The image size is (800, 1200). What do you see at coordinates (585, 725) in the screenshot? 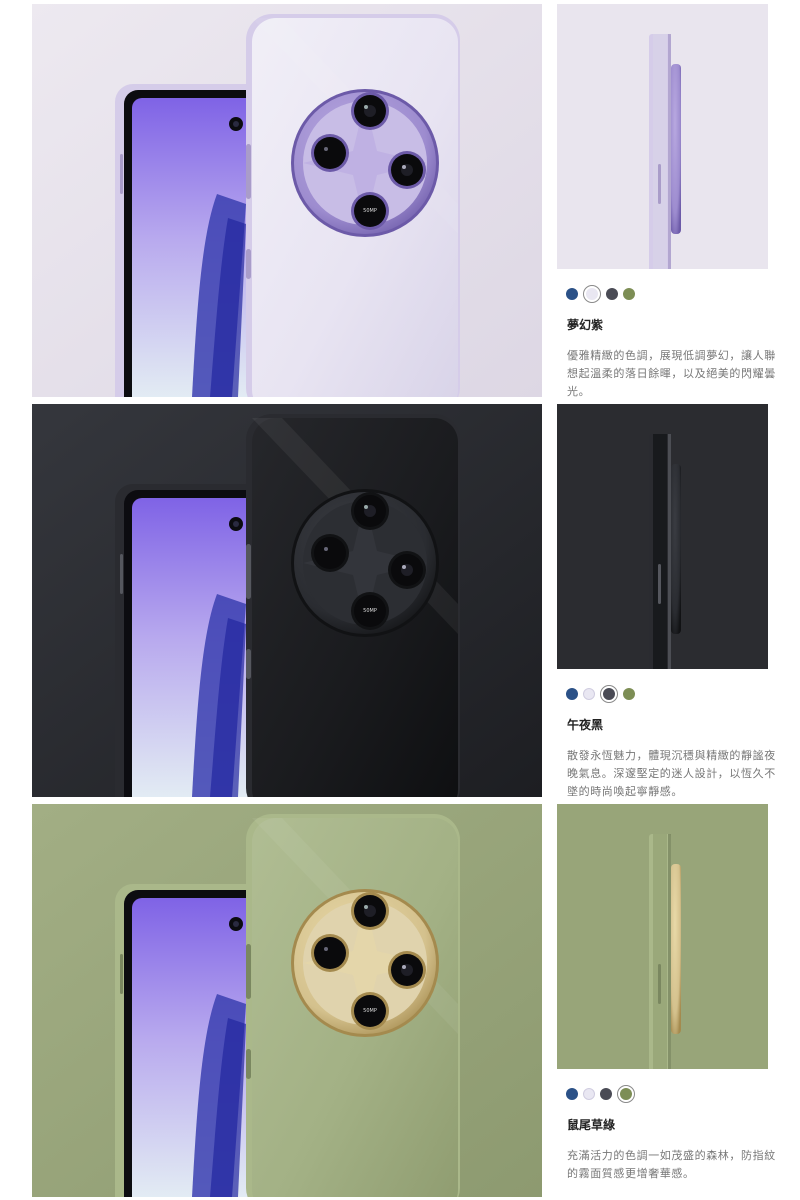
I see `color-name: 午夜黑` at bounding box center [585, 725].